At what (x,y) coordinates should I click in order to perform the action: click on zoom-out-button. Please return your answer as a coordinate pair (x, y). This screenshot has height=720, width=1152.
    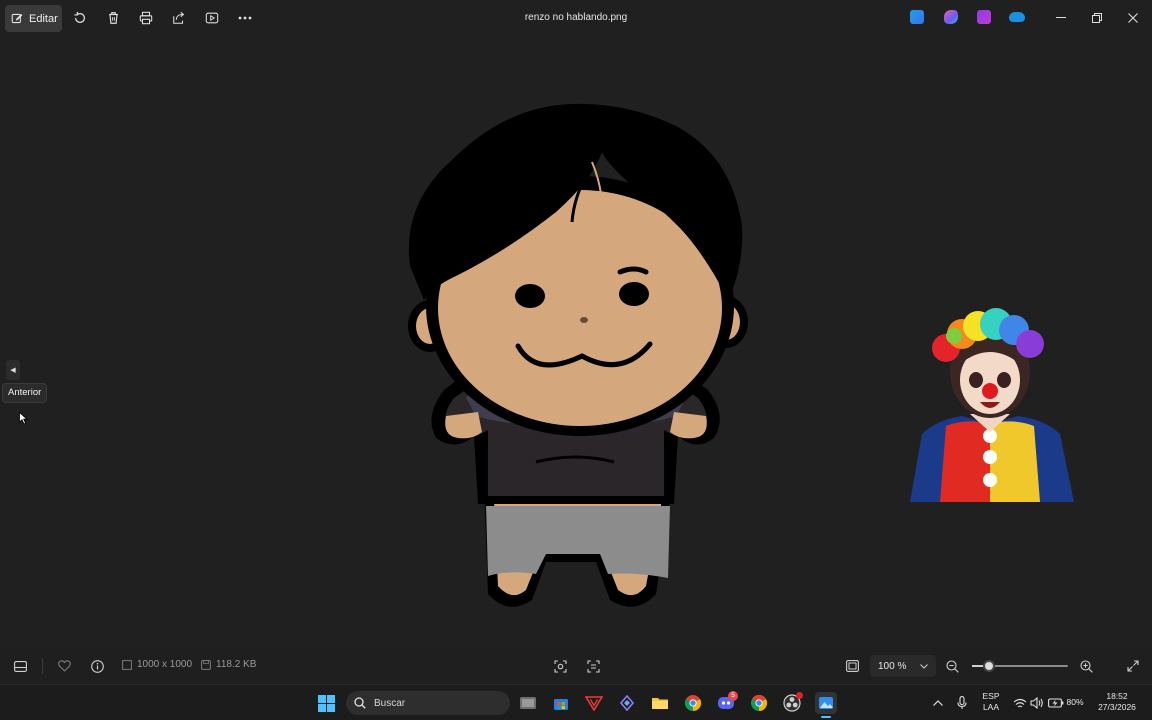
    Looking at the image, I should click on (952, 666).